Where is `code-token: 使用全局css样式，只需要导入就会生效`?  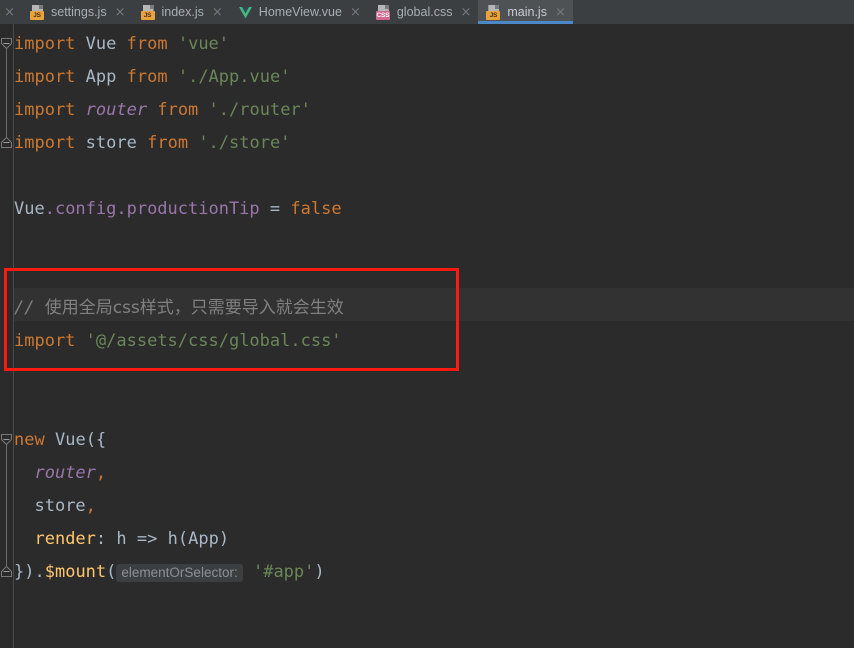
code-token: 使用全局css样式，只需要导入就会生效 is located at coordinates (194, 308).